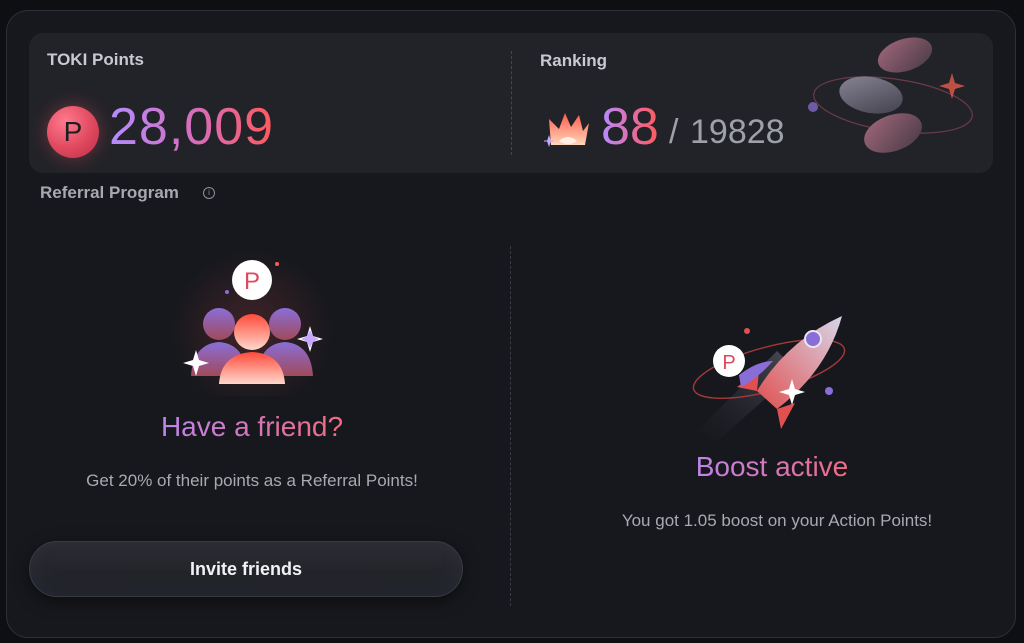 This screenshot has height=643, width=1024. Describe the element at coordinates (192, 127) in the screenshot. I see `toki-points-value: 28,009` at that location.